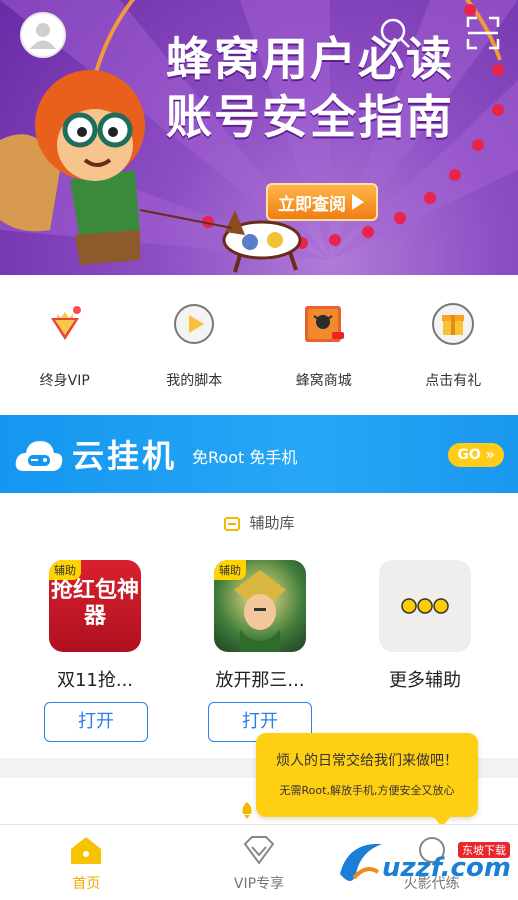 The height and width of the screenshot is (900, 518). What do you see at coordinates (39, 456) in the screenshot?
I see `cloud-gamepad-icon` at bounding box center [39, 456].